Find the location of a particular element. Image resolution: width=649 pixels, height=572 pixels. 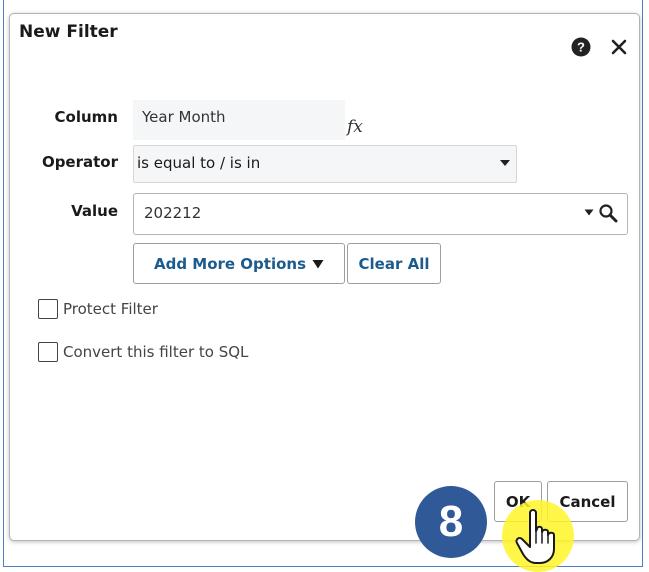

column-value: Year Month is located at coordinates (239, 120).